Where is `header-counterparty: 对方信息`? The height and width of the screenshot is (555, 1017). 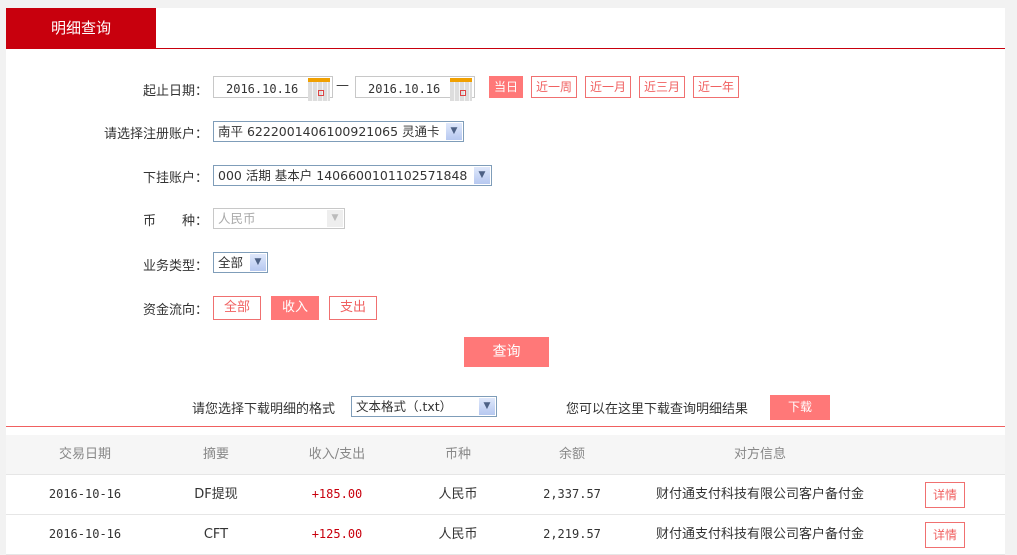
header-counterparty: 对方信息 is located at coordinates (760, 454).